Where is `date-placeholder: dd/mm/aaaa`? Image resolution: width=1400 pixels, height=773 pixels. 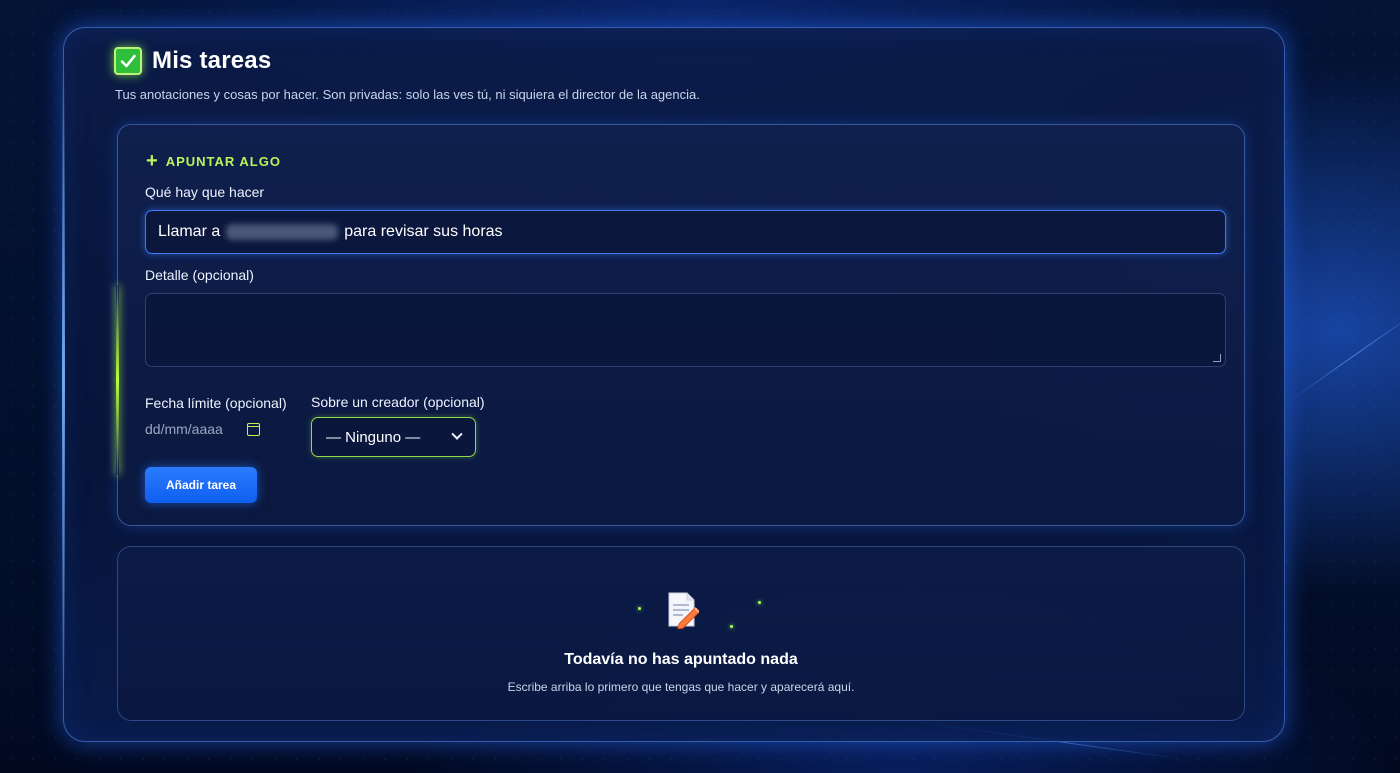 date-placeholder: dd/mm/aaaa is located at coordinates (184, 429).